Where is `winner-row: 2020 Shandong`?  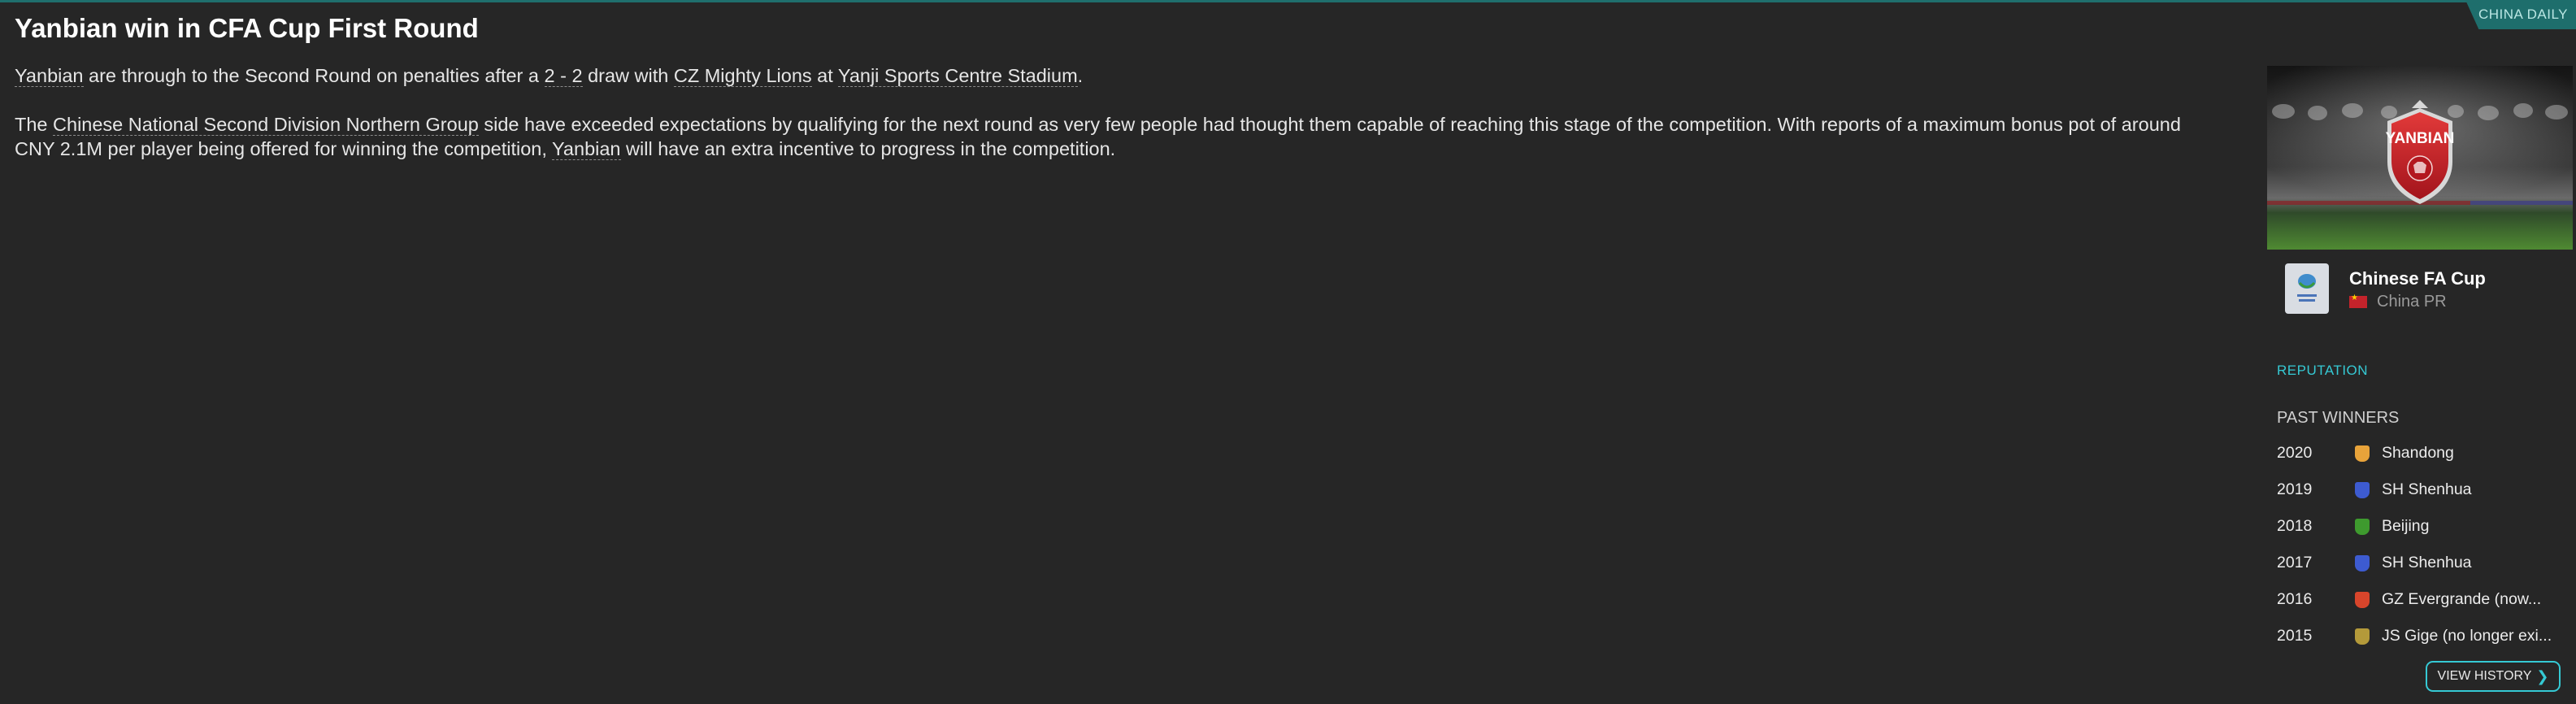 winner-row: 2020 Shandong is located at coordinates (2425, 453).